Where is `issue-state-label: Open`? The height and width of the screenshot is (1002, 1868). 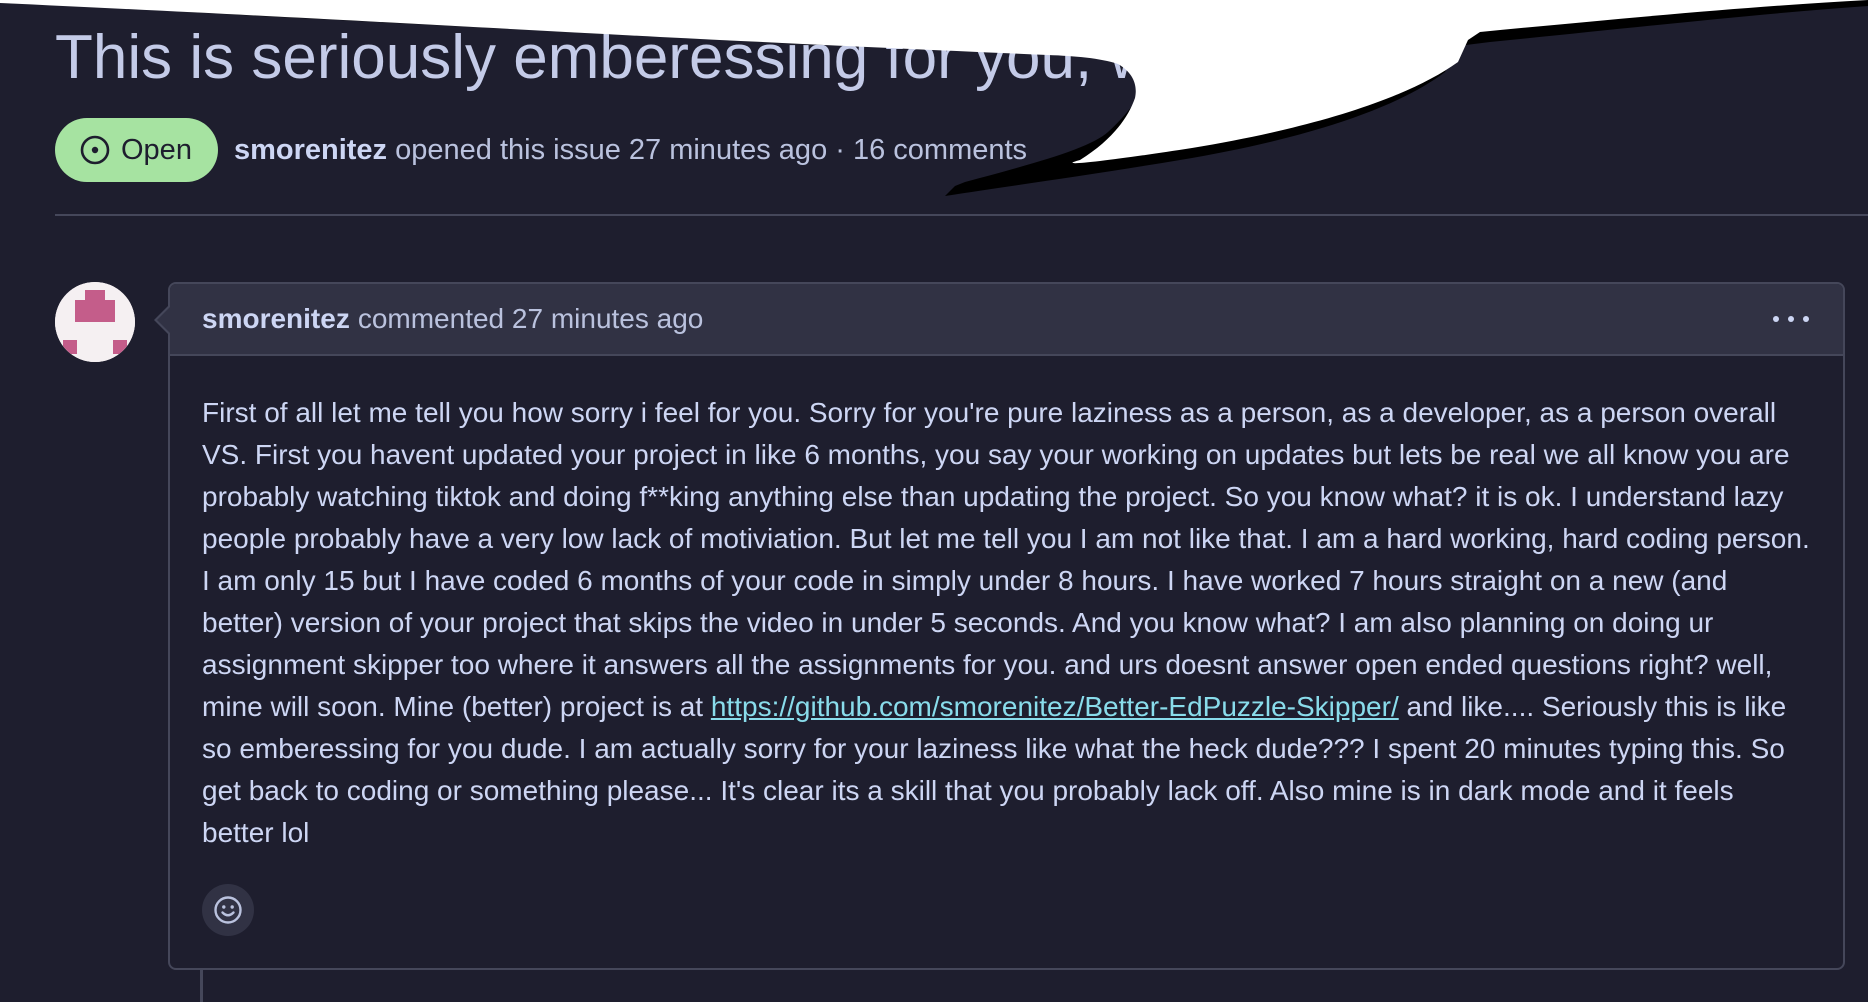
issue-state-label: Open is located at coordinates (156, 149).